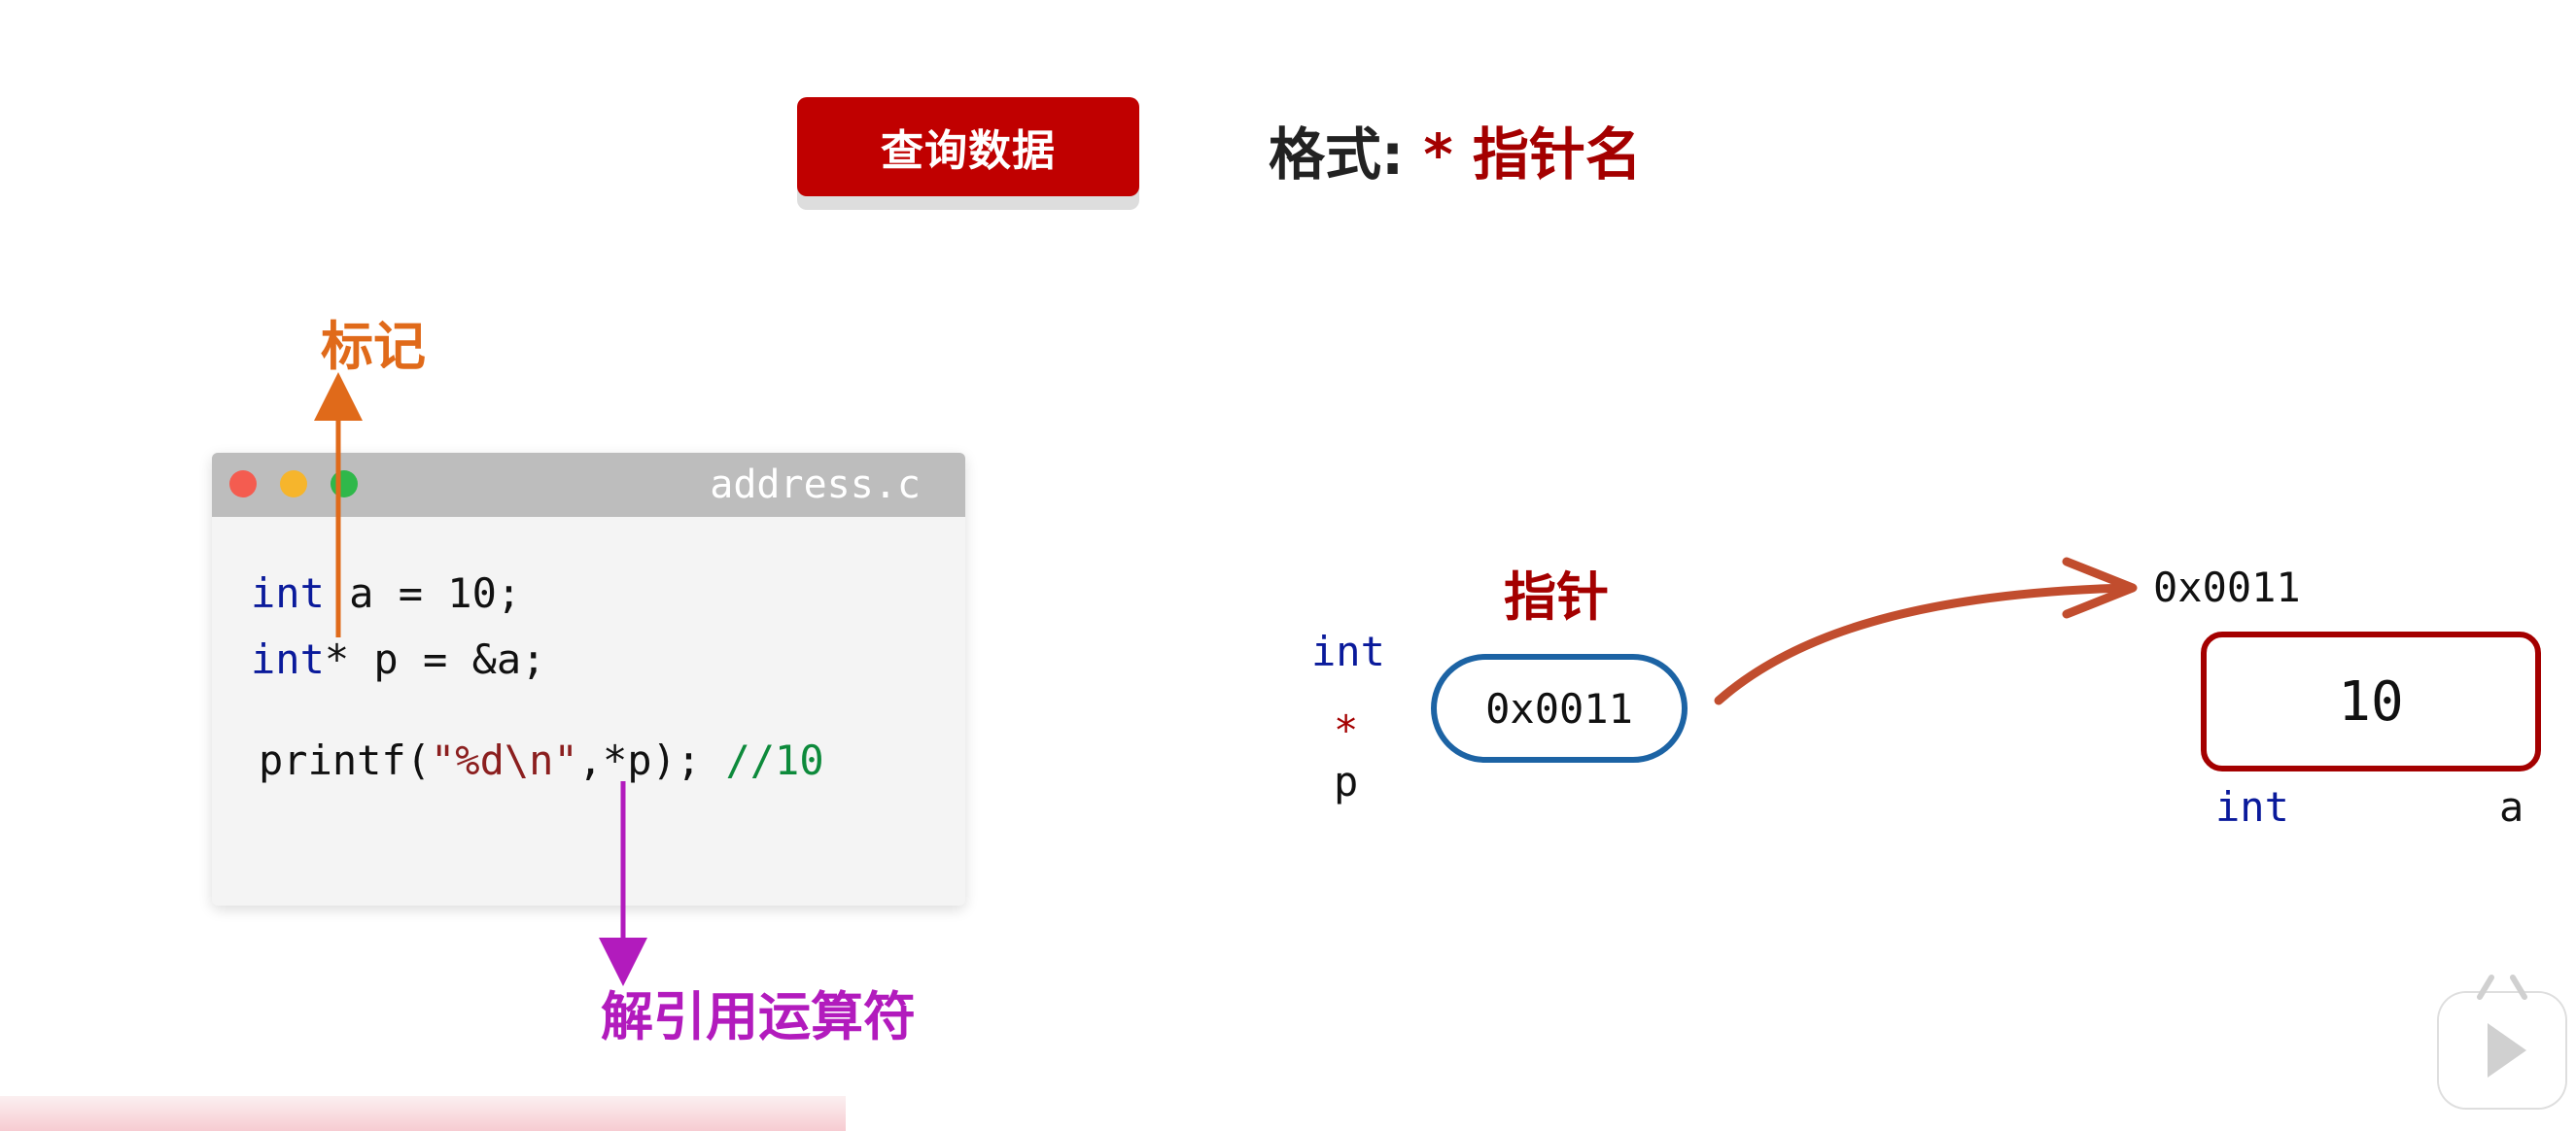 The width and height of the screenshot is (2576, 1131). Describe the element at coordinates (1556, 597) in the screenshot. I see `pointer-title: 指针` at that location.